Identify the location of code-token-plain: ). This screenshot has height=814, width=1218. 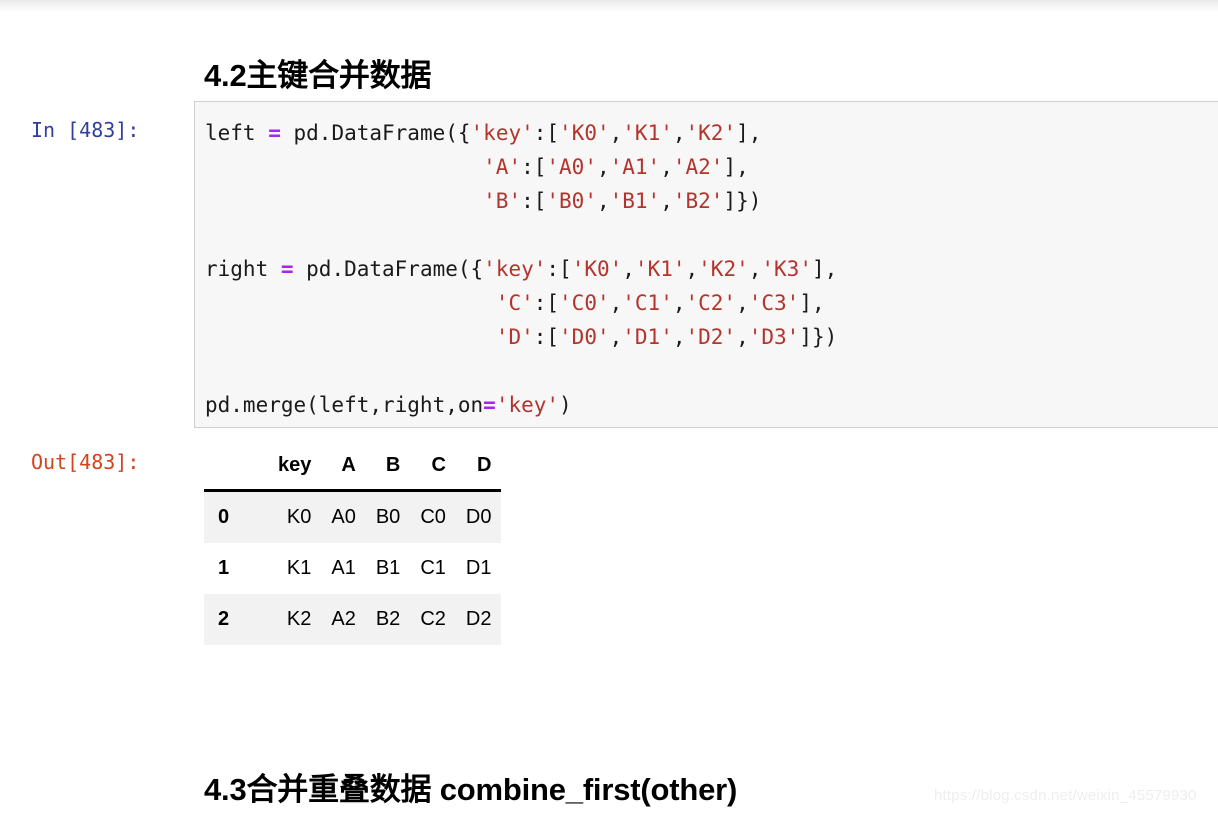
(565, 405).